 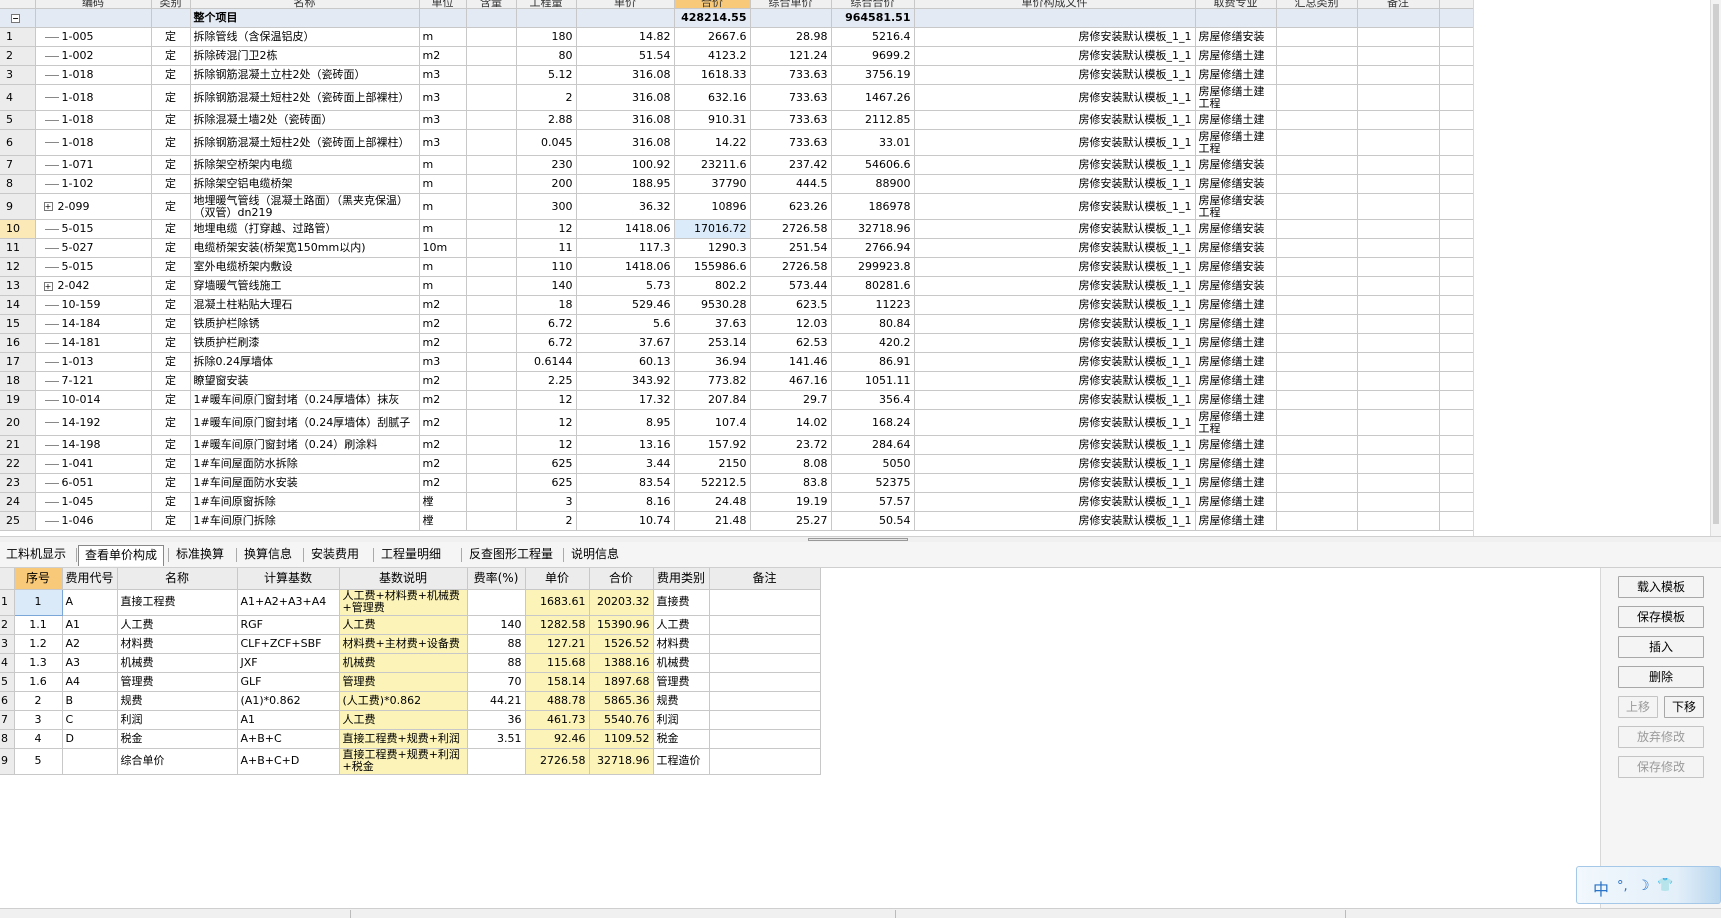 What do you see at coordinates (403, 644) in the screenshot?
I see `base-description-cell: 材料费+主材费+设备费` at bounding box center [403, 644].